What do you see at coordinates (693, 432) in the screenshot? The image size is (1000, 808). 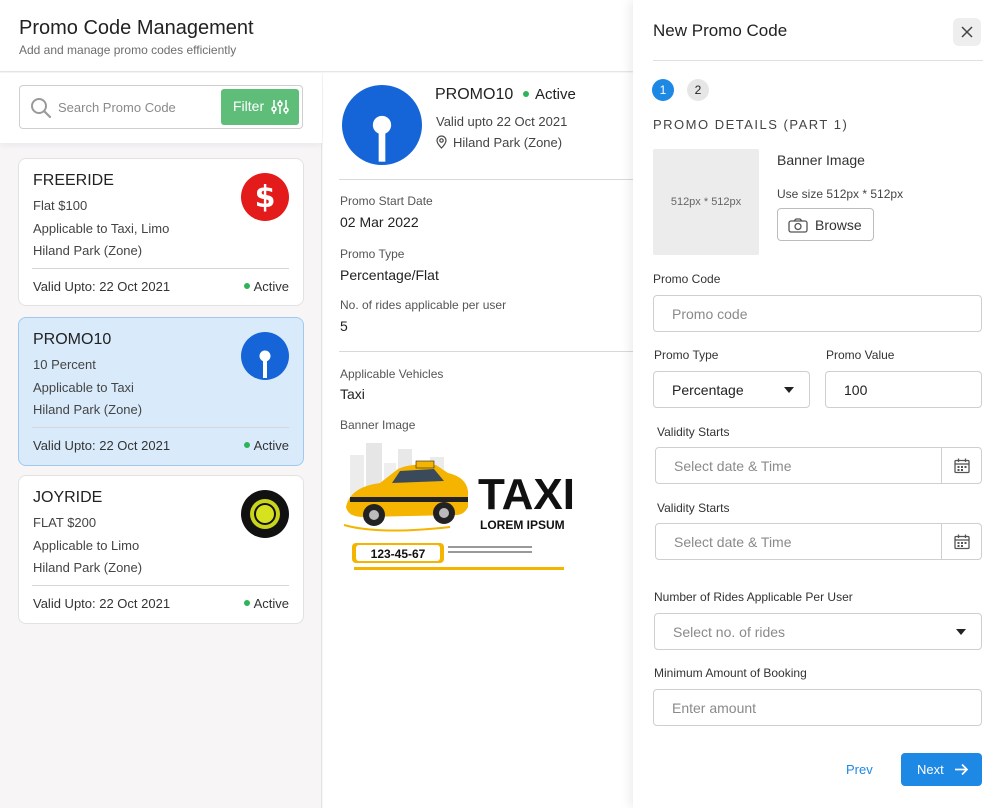 I see `validity-start-label: Validity Starts` at bounding box center [693, 432].